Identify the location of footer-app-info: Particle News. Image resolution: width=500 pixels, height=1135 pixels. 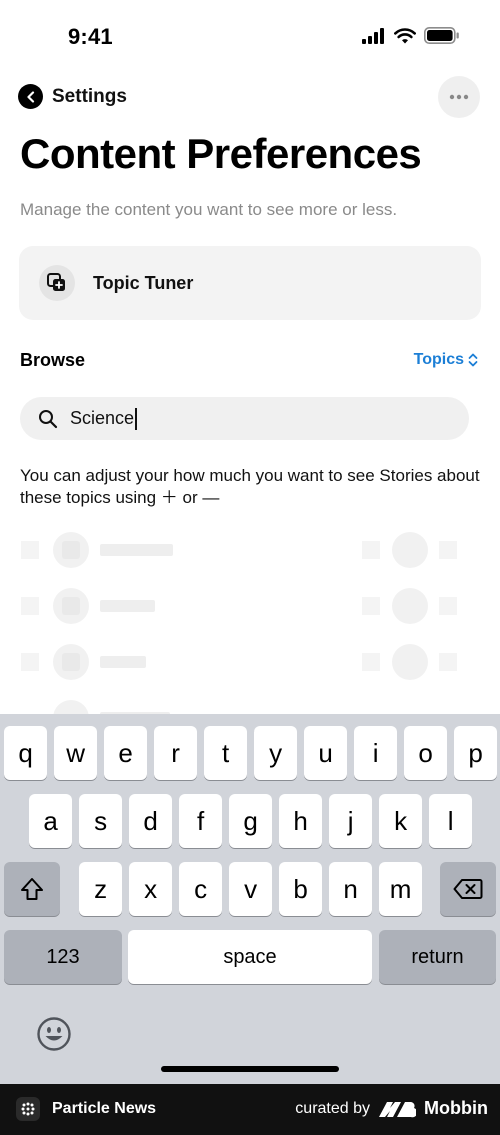
(86, 1109).